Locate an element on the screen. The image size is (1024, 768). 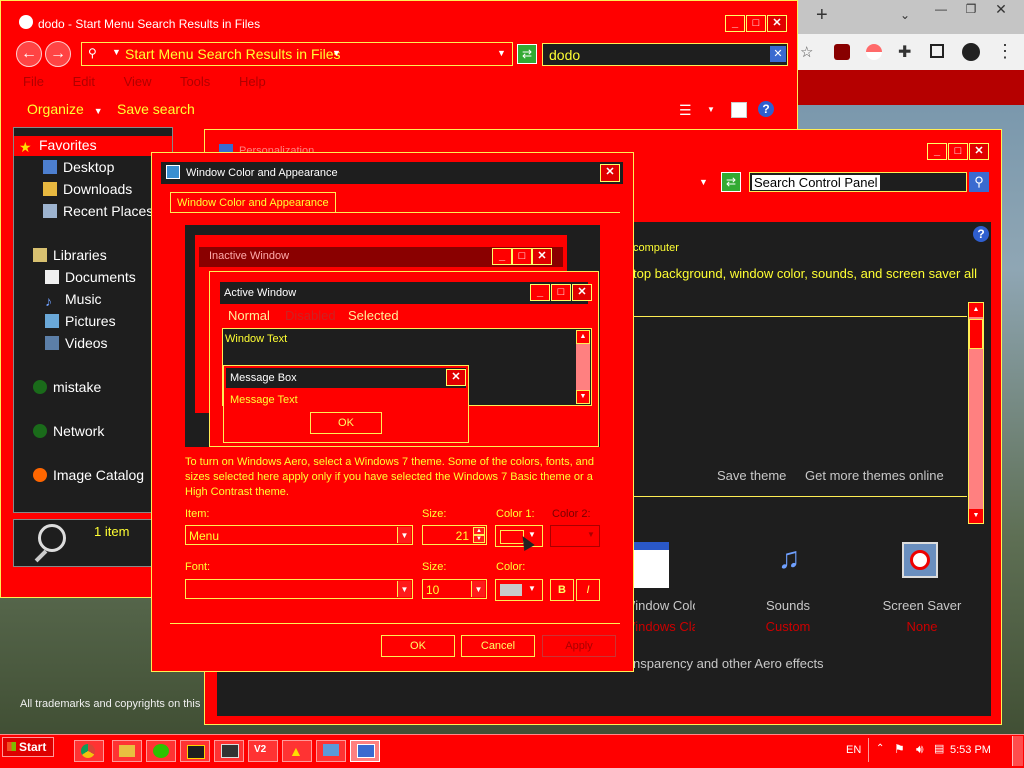
inactive-maximize-button: □ is located at coordinates (522, 256).